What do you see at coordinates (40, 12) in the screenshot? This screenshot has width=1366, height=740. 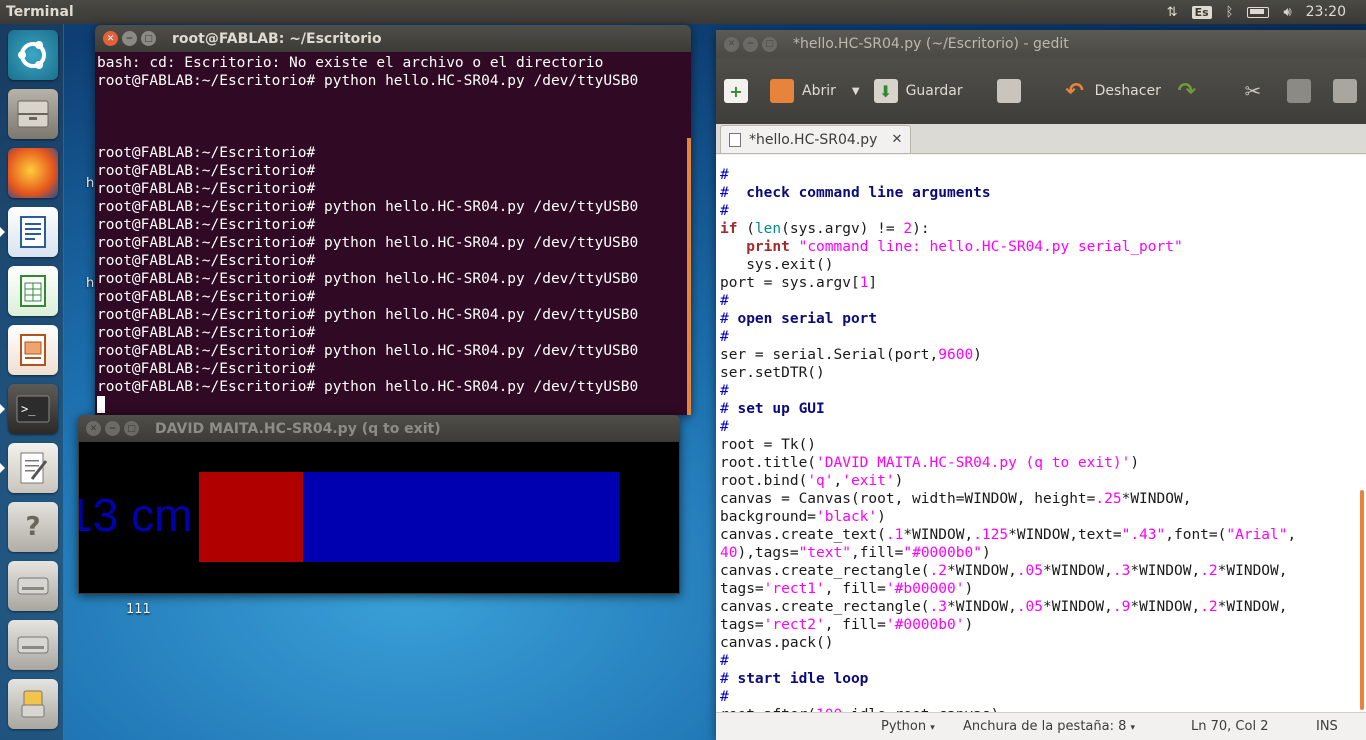 I see `active-app-title: Terminal` at bounding box center [40, 12].